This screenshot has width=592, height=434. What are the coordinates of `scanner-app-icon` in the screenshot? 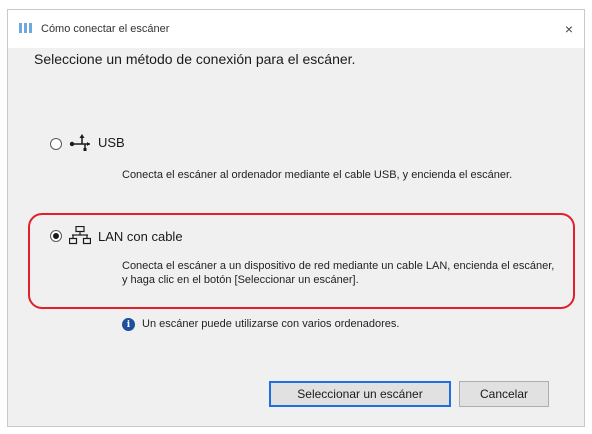 It's located at (25, 28).